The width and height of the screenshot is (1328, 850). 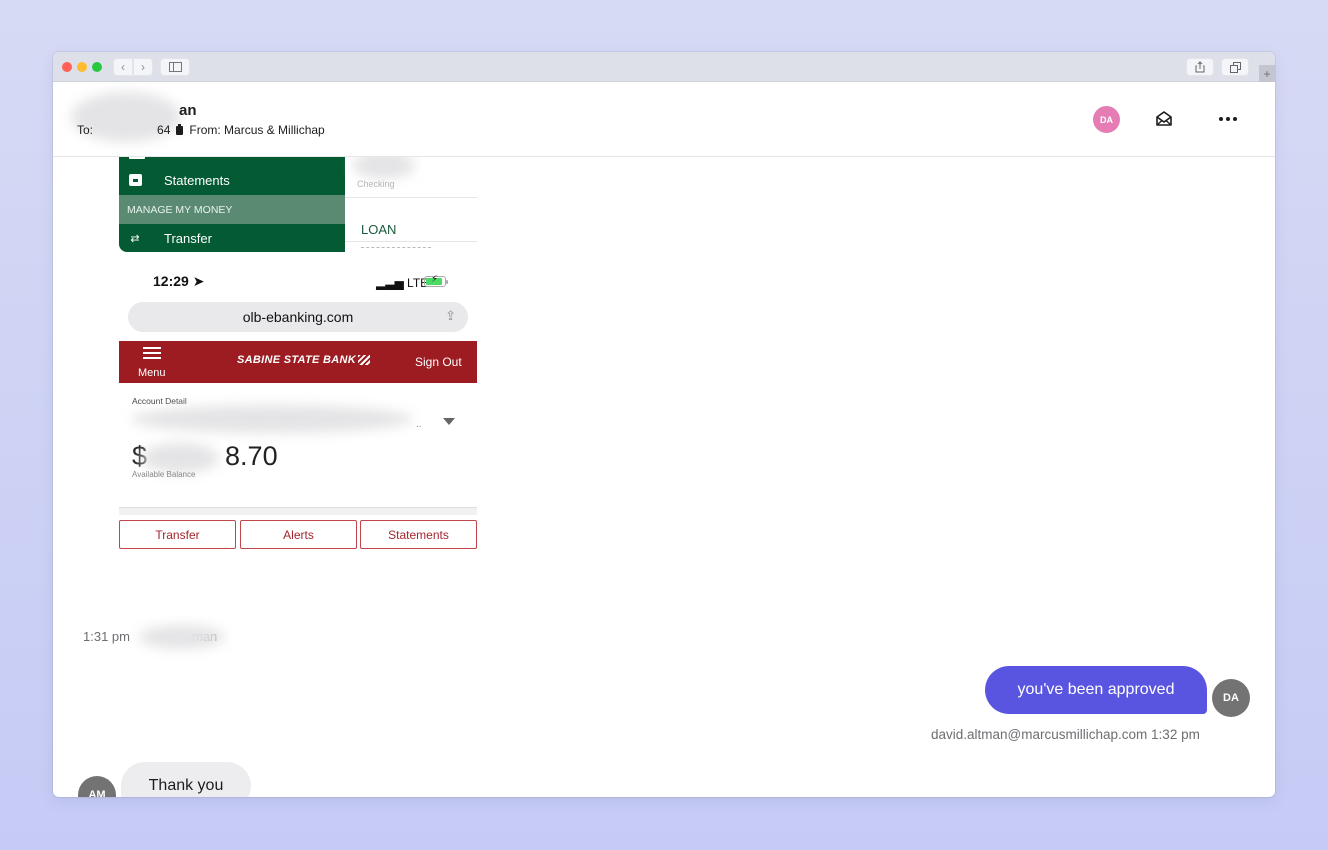 I want to click on minimize-window-button, so click(x=82, y=67).